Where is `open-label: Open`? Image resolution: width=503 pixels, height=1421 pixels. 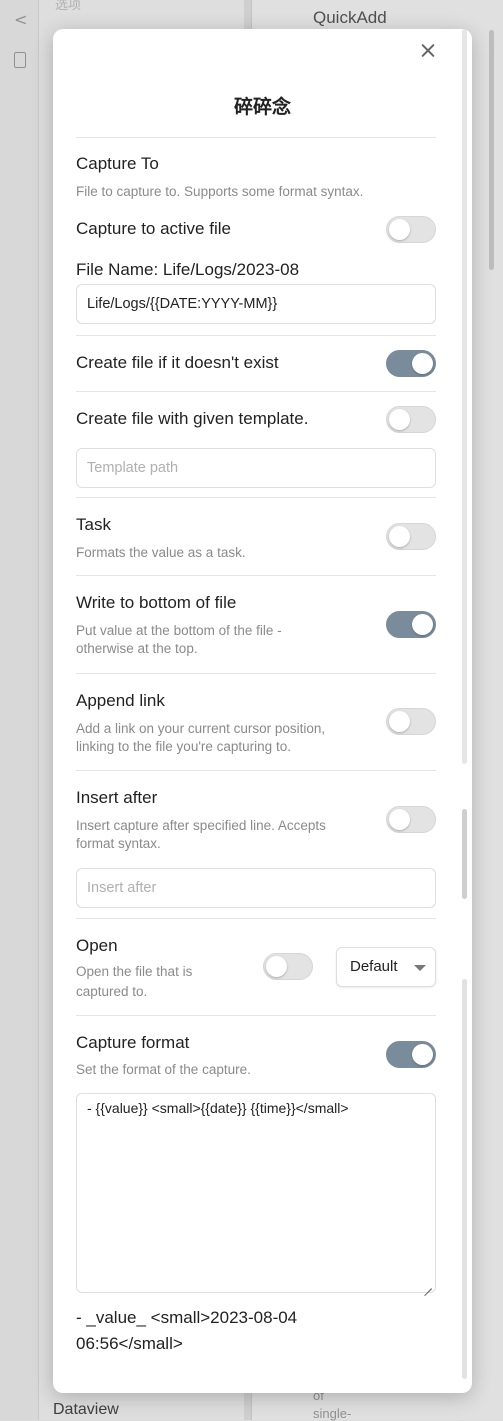
open-label: Open is located at coordinates (97, 945).